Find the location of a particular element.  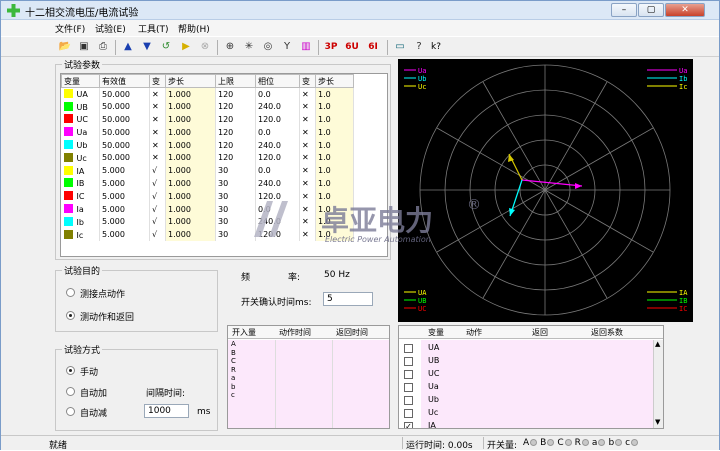

play-icon: ▶ is located at coordinates (186, 47).